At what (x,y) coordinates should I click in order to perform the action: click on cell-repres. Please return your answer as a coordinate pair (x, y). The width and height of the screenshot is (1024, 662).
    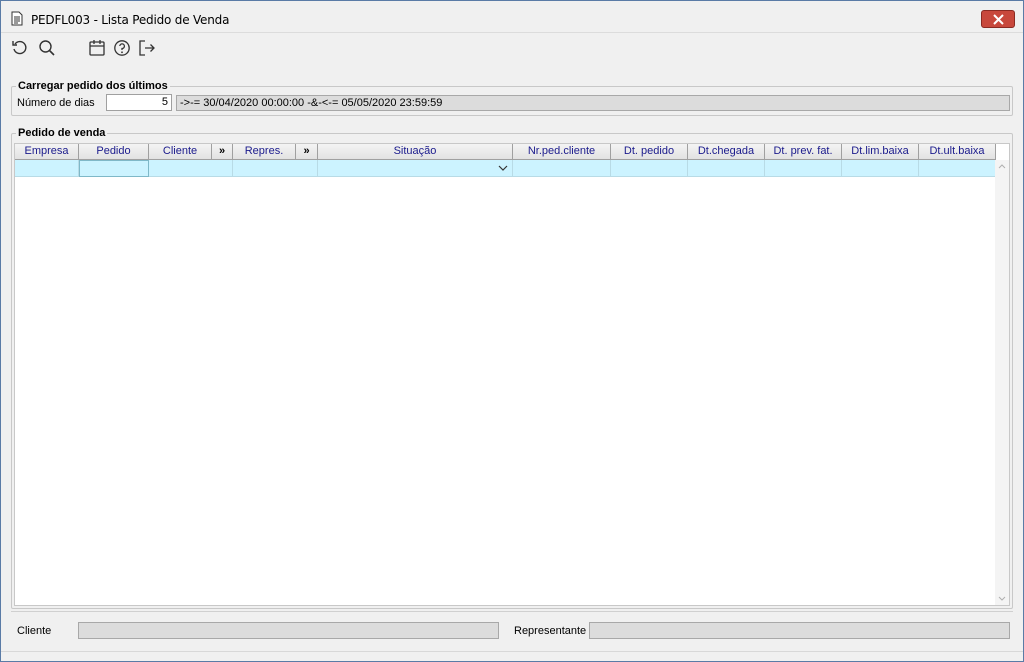
    Looking at the image, I should click on (275, 168).